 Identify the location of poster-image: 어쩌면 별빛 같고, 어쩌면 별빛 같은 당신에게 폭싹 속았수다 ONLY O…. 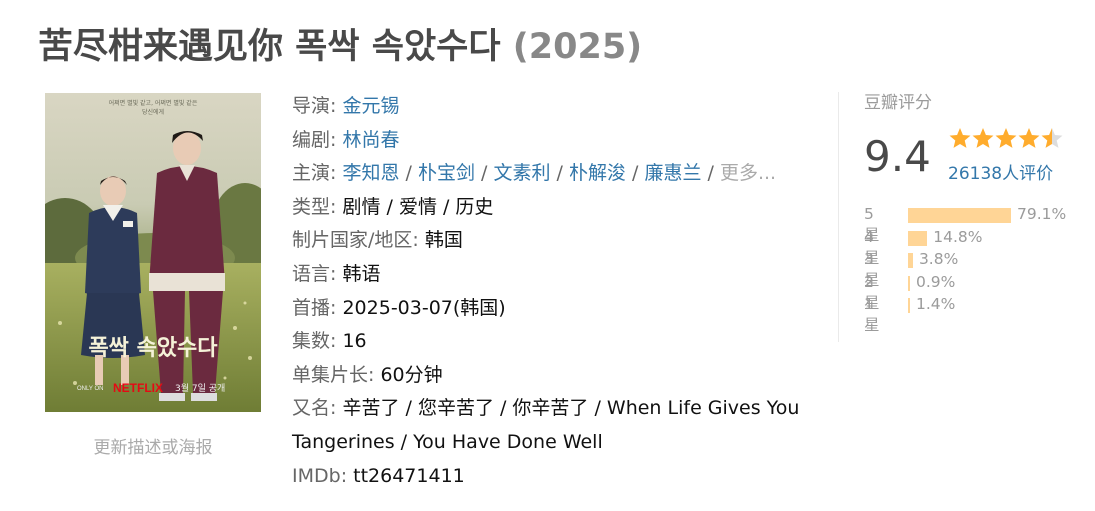
(153, 252).